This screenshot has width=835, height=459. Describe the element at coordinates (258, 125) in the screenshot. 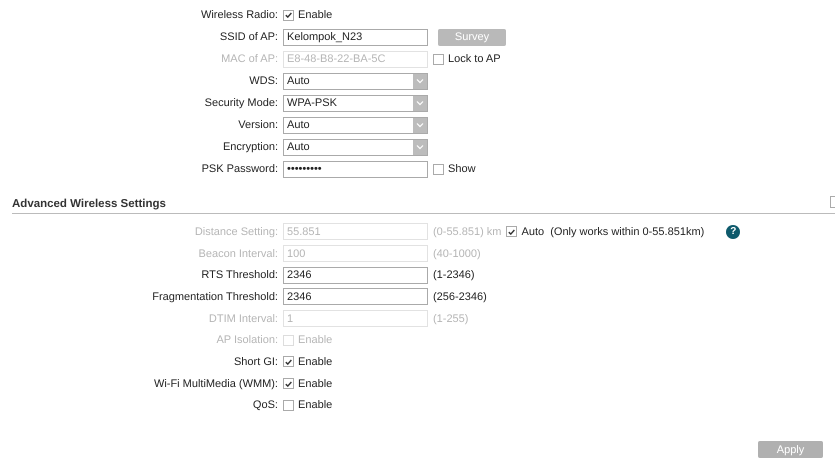

I see `field-label: Version:` at that location.